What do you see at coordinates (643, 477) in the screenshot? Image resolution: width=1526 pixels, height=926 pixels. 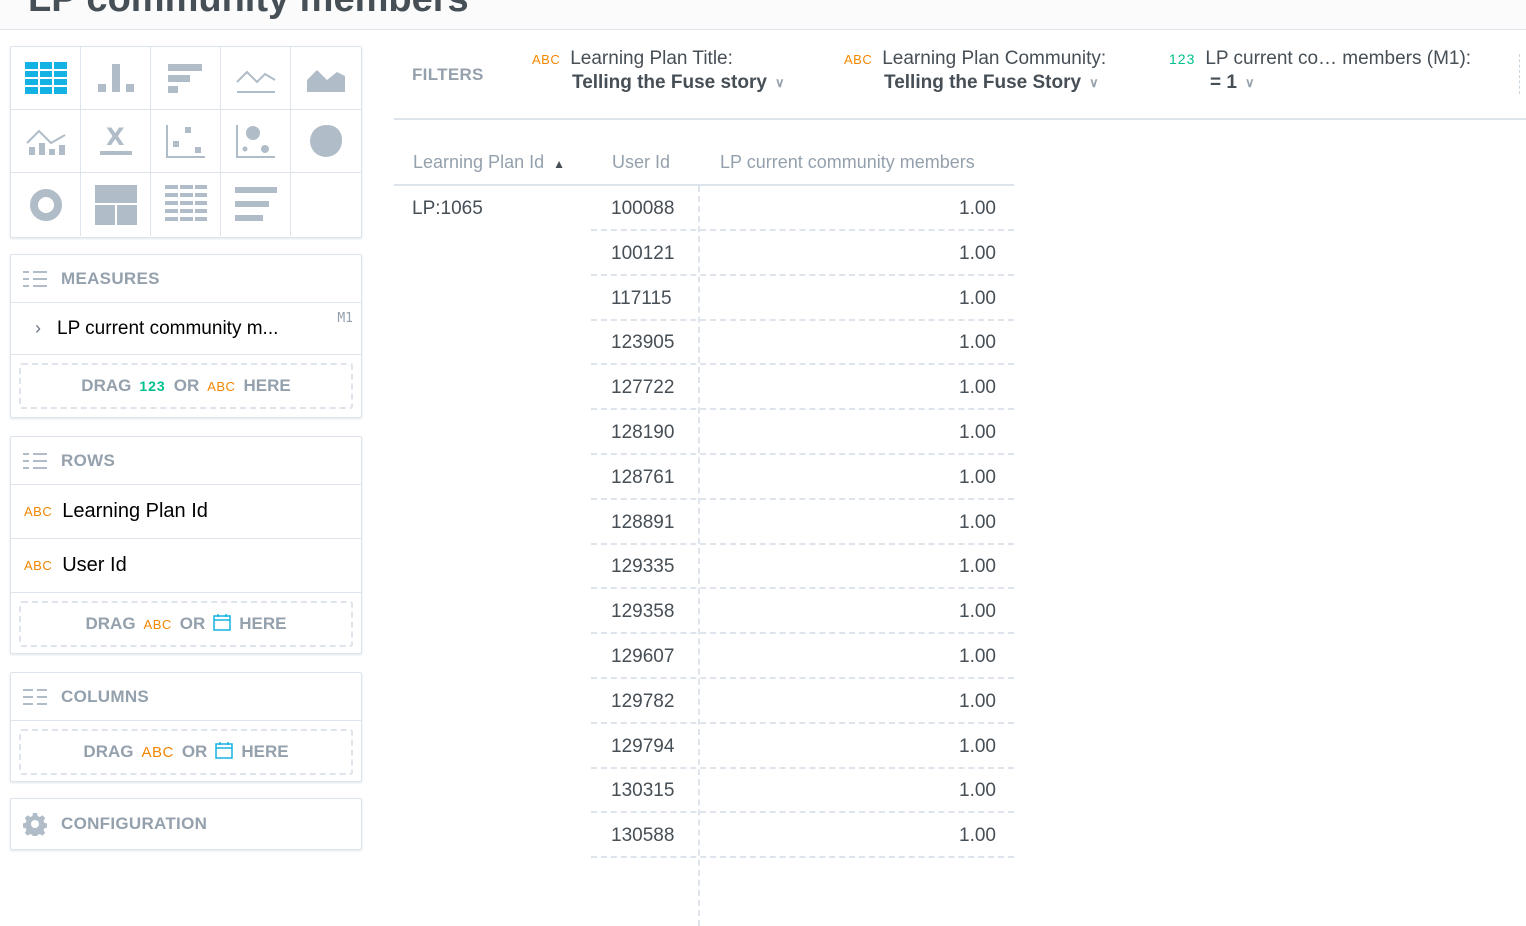 I see `table-cell-user-id: 128761` at bounding box center [643, 477].